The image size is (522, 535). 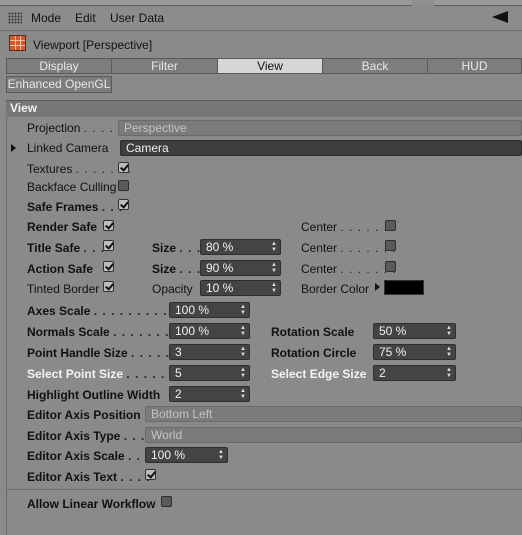 What do you see at coordinates (349, 248) in the screenshot?
I see `title-safe-center-label: Center . . . . . . .` at bounding box center [349, 248].